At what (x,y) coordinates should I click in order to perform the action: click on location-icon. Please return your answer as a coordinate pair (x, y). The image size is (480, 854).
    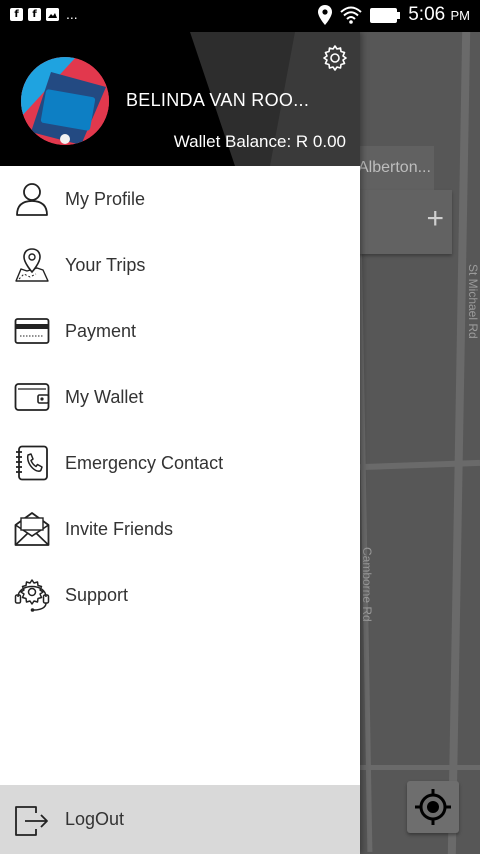
    Looking at the image, I should click on (325, 15).